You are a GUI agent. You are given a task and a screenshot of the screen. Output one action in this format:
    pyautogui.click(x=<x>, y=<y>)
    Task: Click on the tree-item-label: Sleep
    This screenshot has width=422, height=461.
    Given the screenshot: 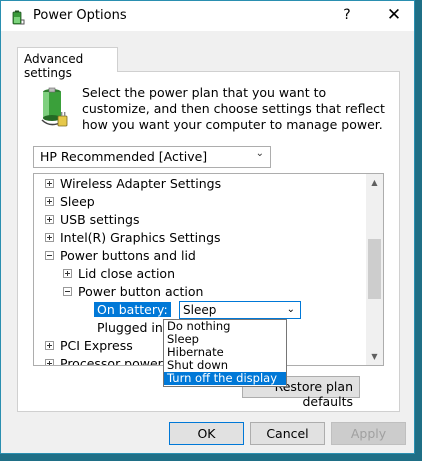 What is the action you would take?
    pyautogui.click(x=77, y=201)
    